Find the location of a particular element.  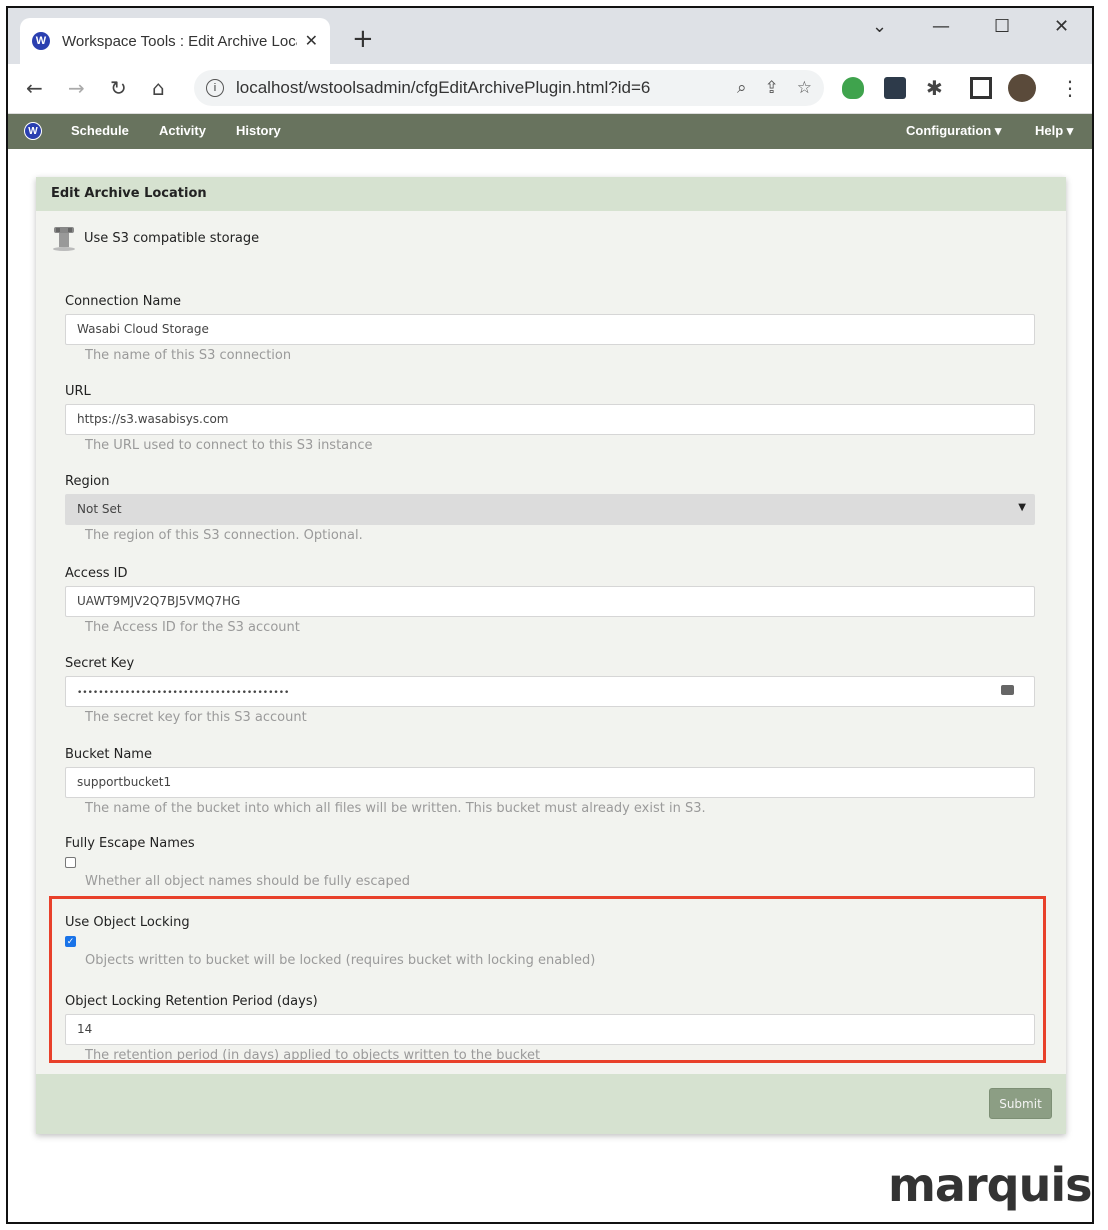

minimize-icon: — is located at coordinates (941, 26).